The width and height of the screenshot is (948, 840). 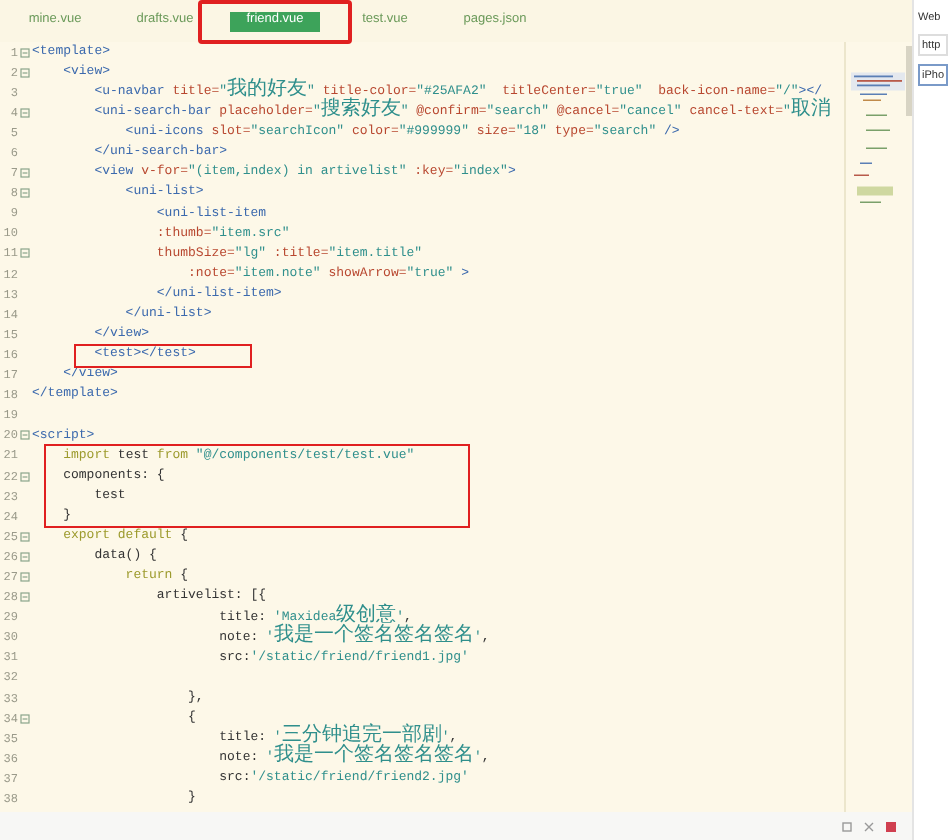 What do you see at coordinates (847, 826) in the screenshot?
I see `square-icon` at bounding box center [847, 826].